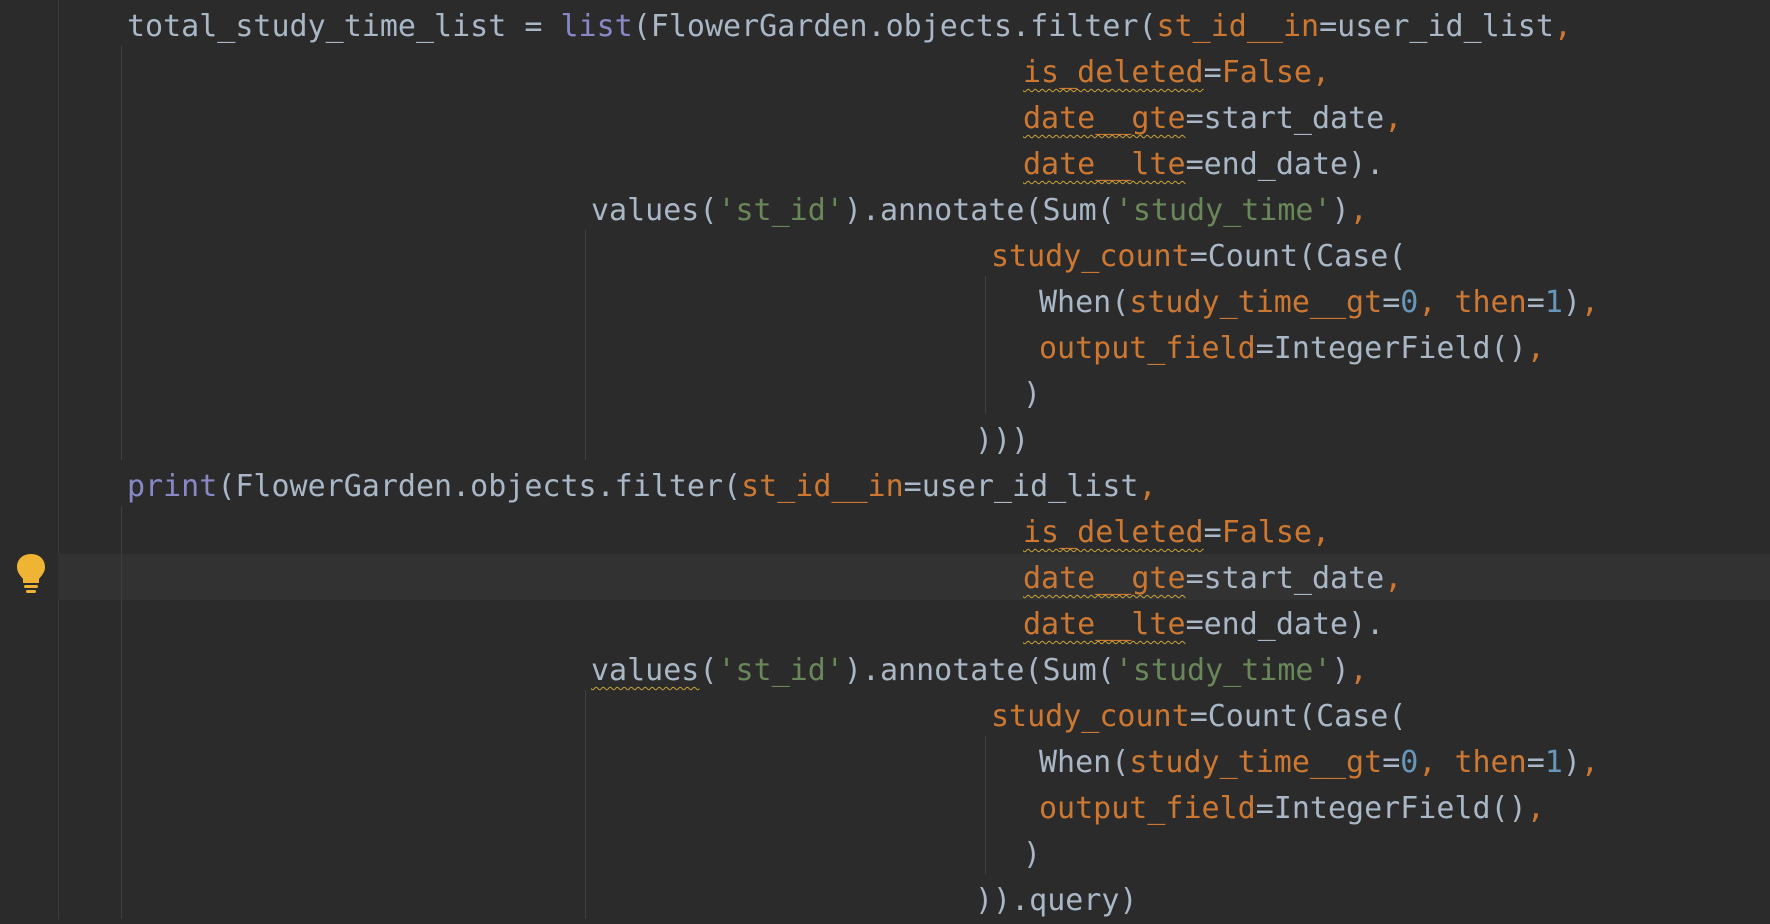 The height and width of the screenshot is (924, 1770). Describe the element at coordinates (708, 670) in the screenshot. I see `code-token: (` at that location.